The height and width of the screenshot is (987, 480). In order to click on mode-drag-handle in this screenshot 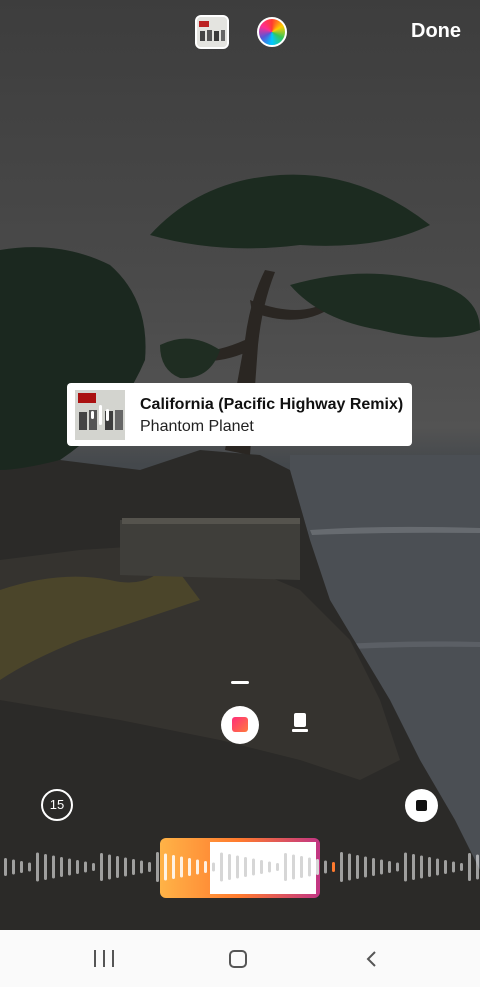, I will do `click(240, 682)`.